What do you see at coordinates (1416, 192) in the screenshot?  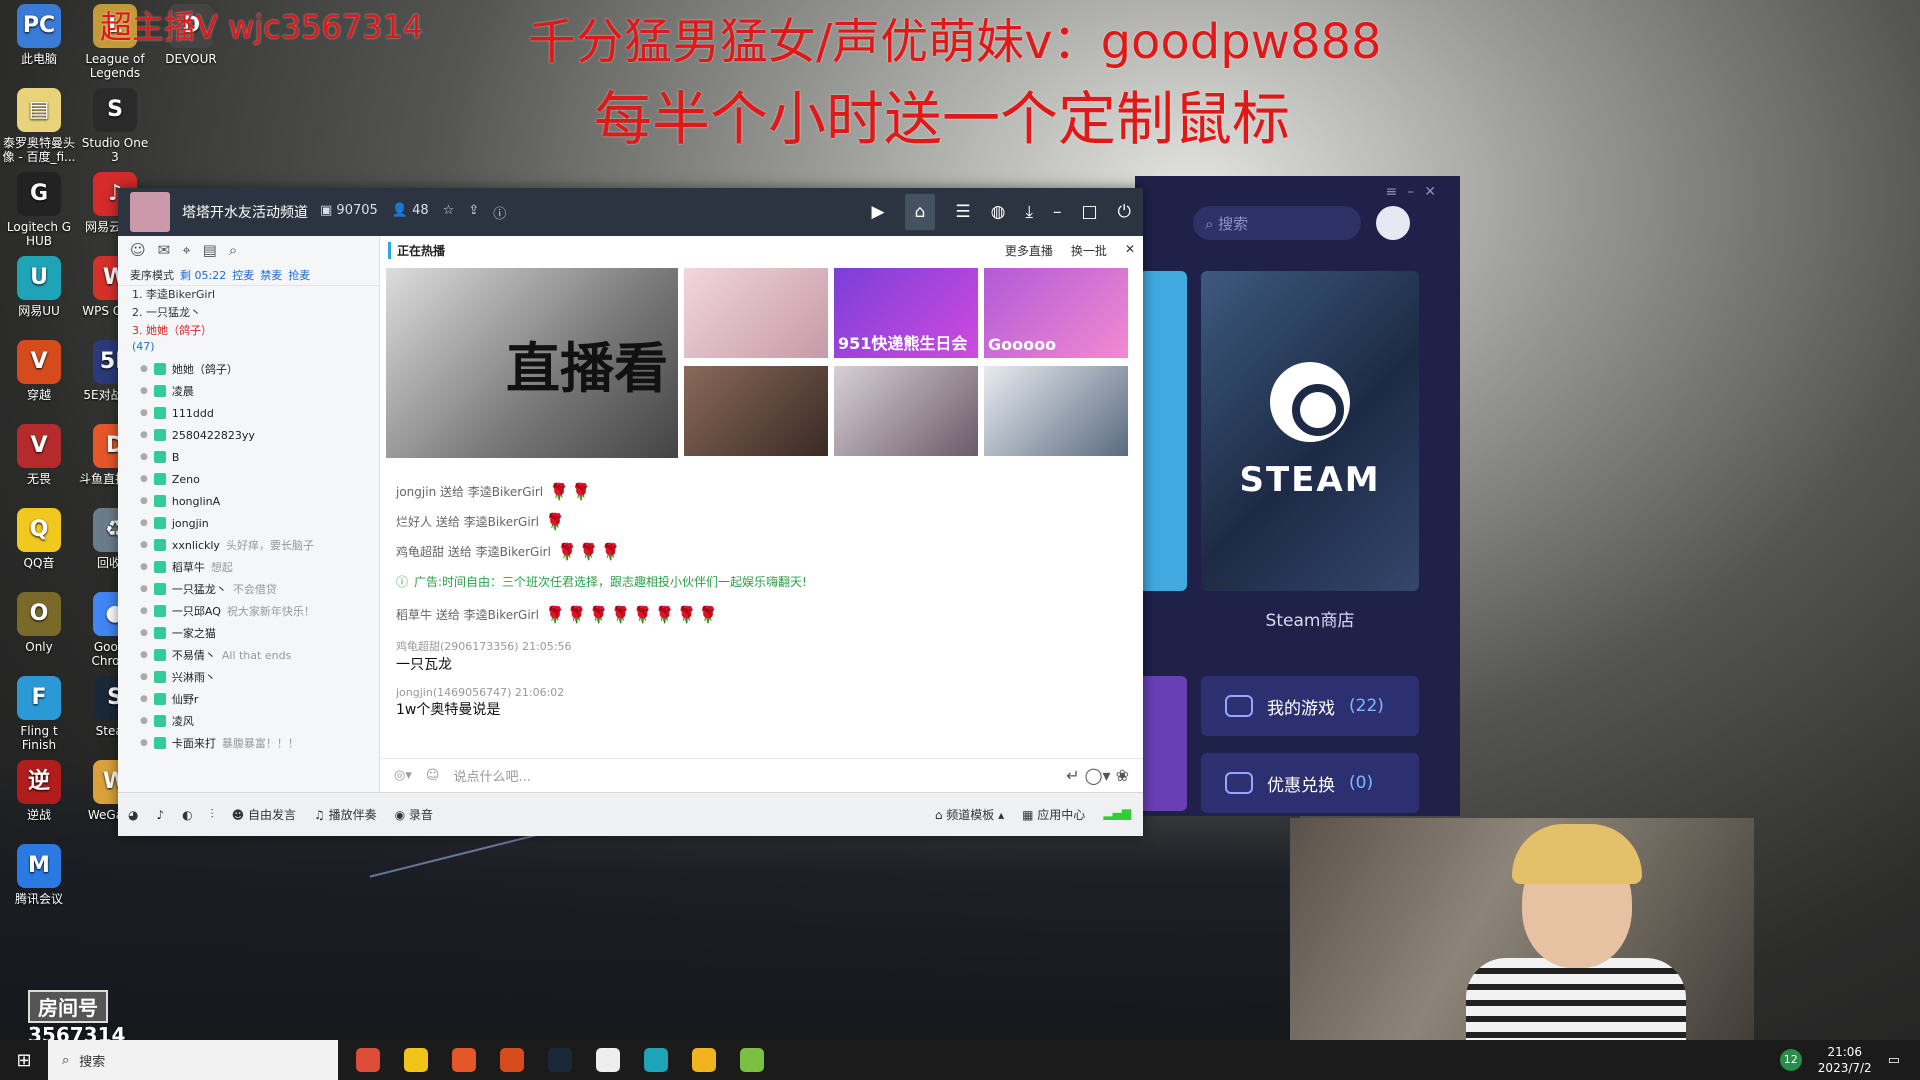 I see `launcher-window-controls: ≡–✕` at bounding box center [1416, 192].